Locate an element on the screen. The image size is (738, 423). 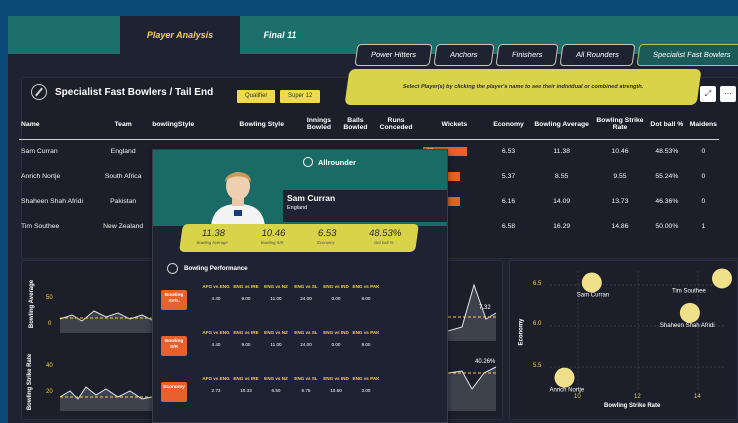
filter-power-hitters: Power Hitters is located at coordinates (393, 55).